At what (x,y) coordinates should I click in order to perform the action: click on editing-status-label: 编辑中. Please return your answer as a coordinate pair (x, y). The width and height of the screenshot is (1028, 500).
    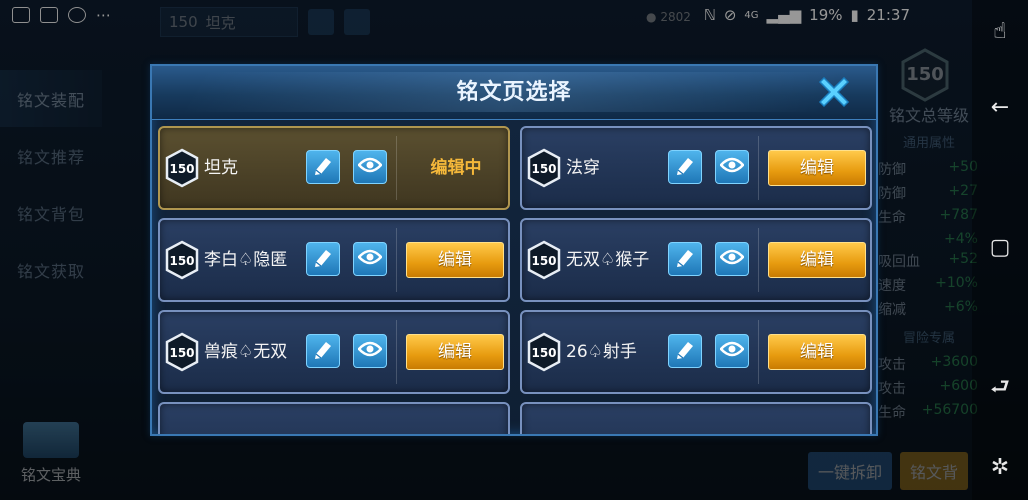
    Looking at the image, I should click on (456, 168).